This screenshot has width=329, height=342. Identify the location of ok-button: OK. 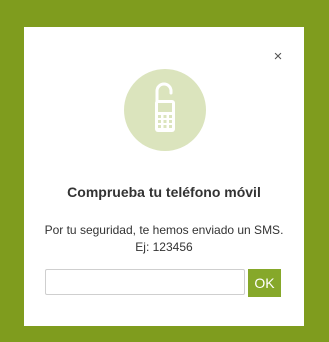
(264, 283).